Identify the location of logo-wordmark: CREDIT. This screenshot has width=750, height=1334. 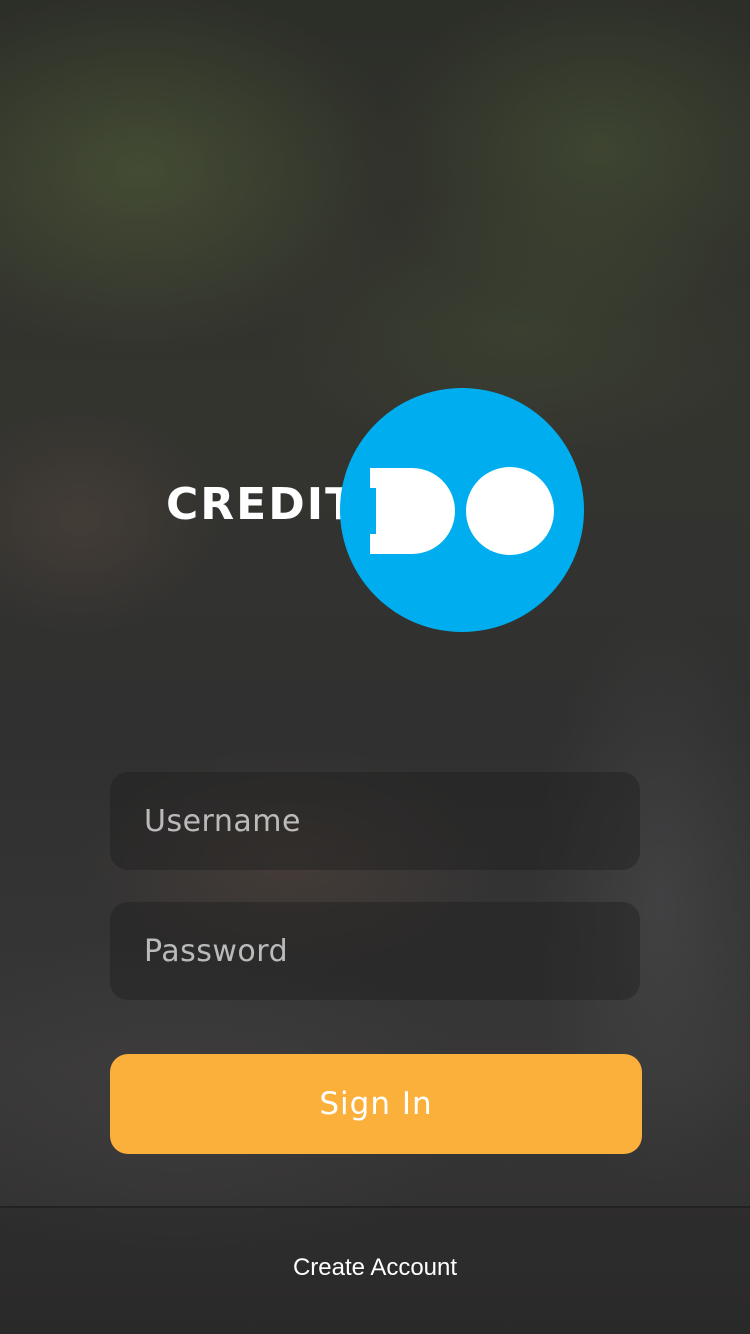
(262, 504).